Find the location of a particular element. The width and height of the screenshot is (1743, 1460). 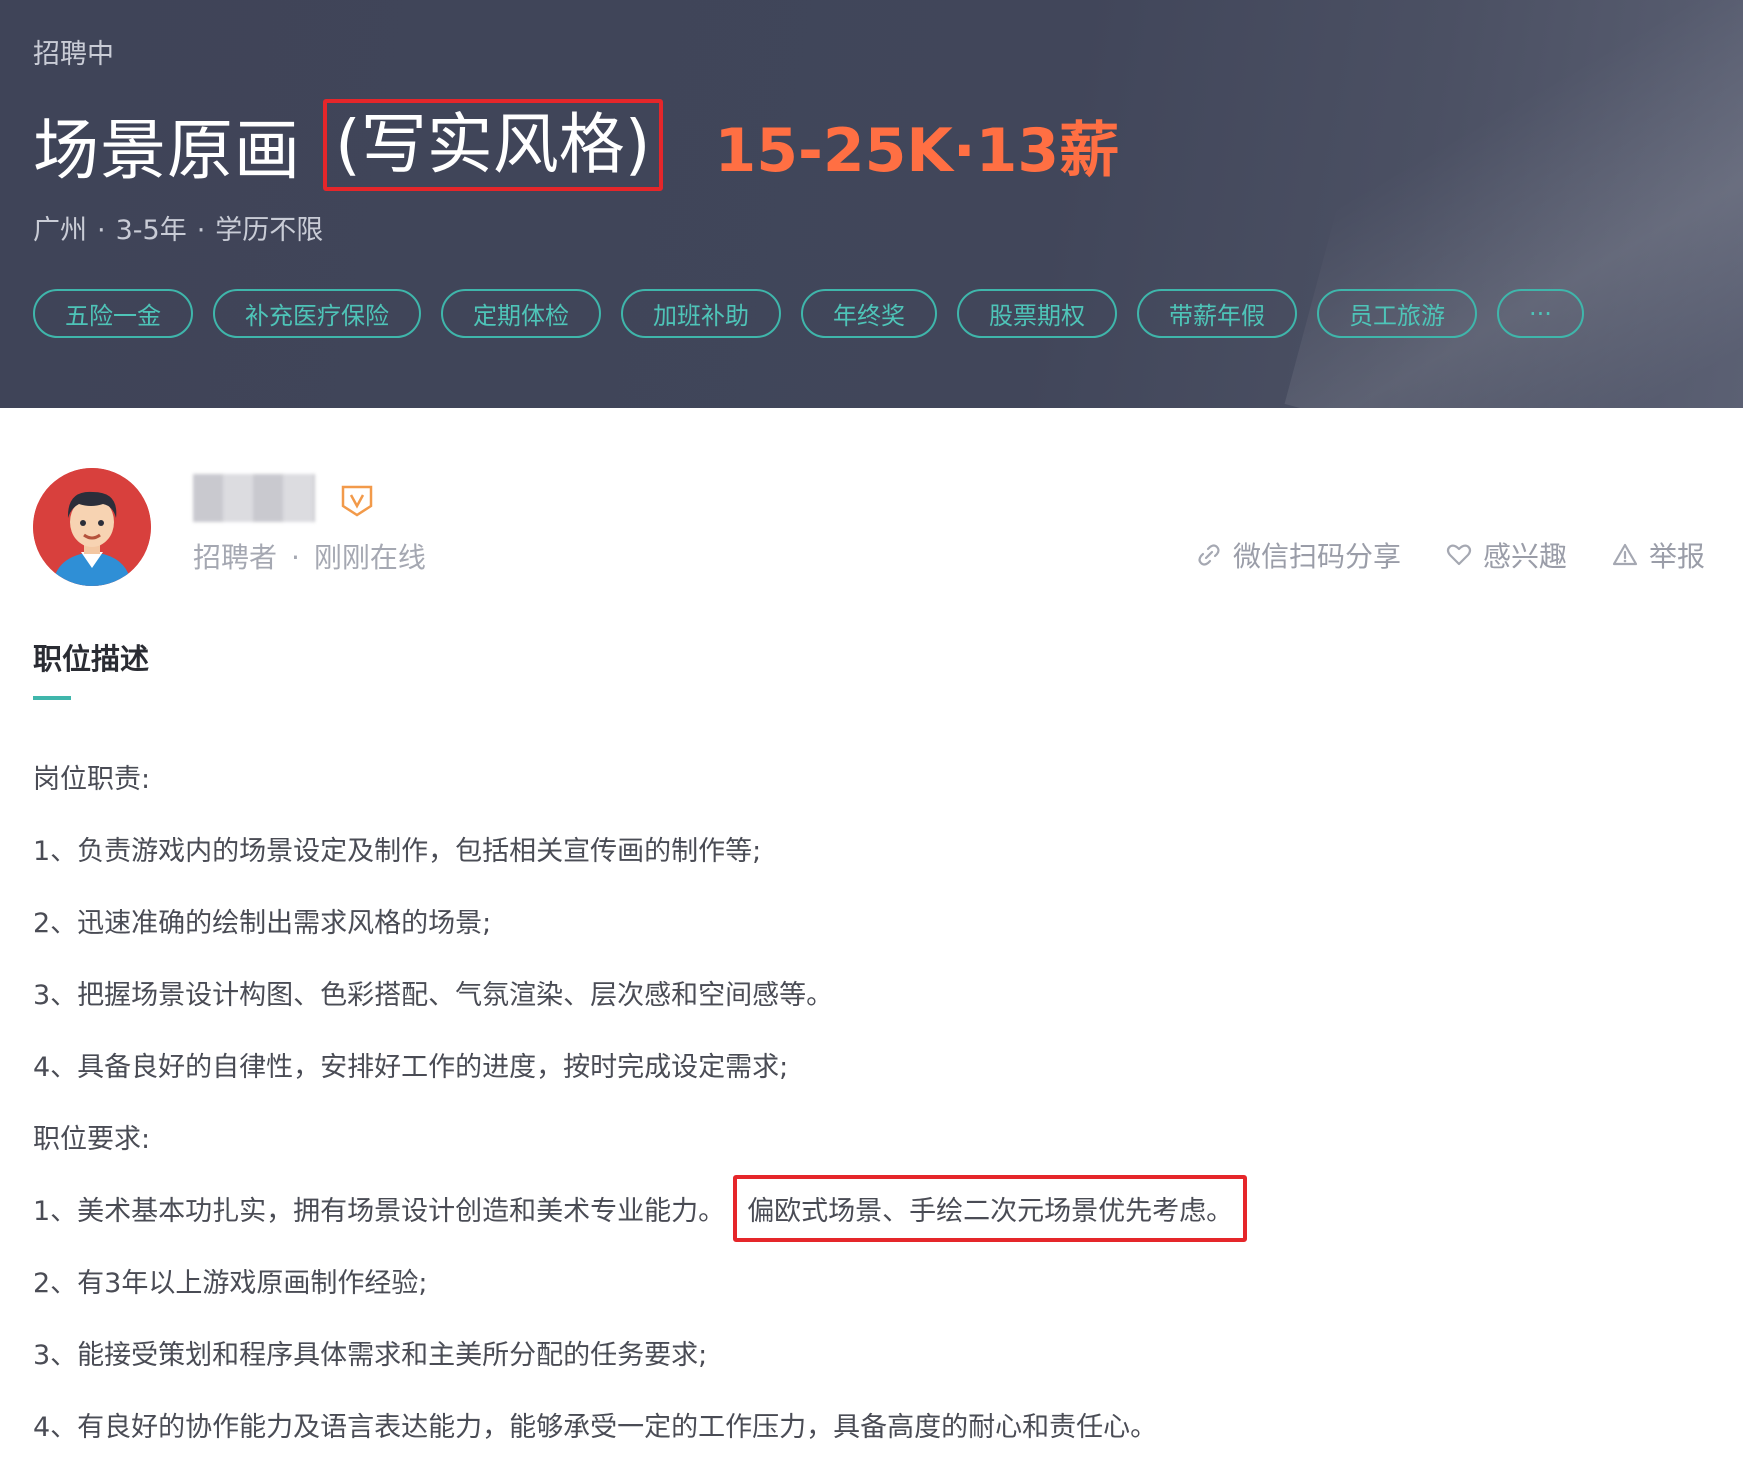

benefit-tag: 五险一金 is located at coordinates (113, 313).